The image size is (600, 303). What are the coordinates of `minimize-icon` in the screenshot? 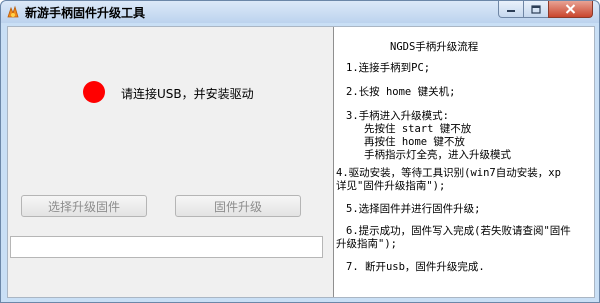 It's located at (511, 11).